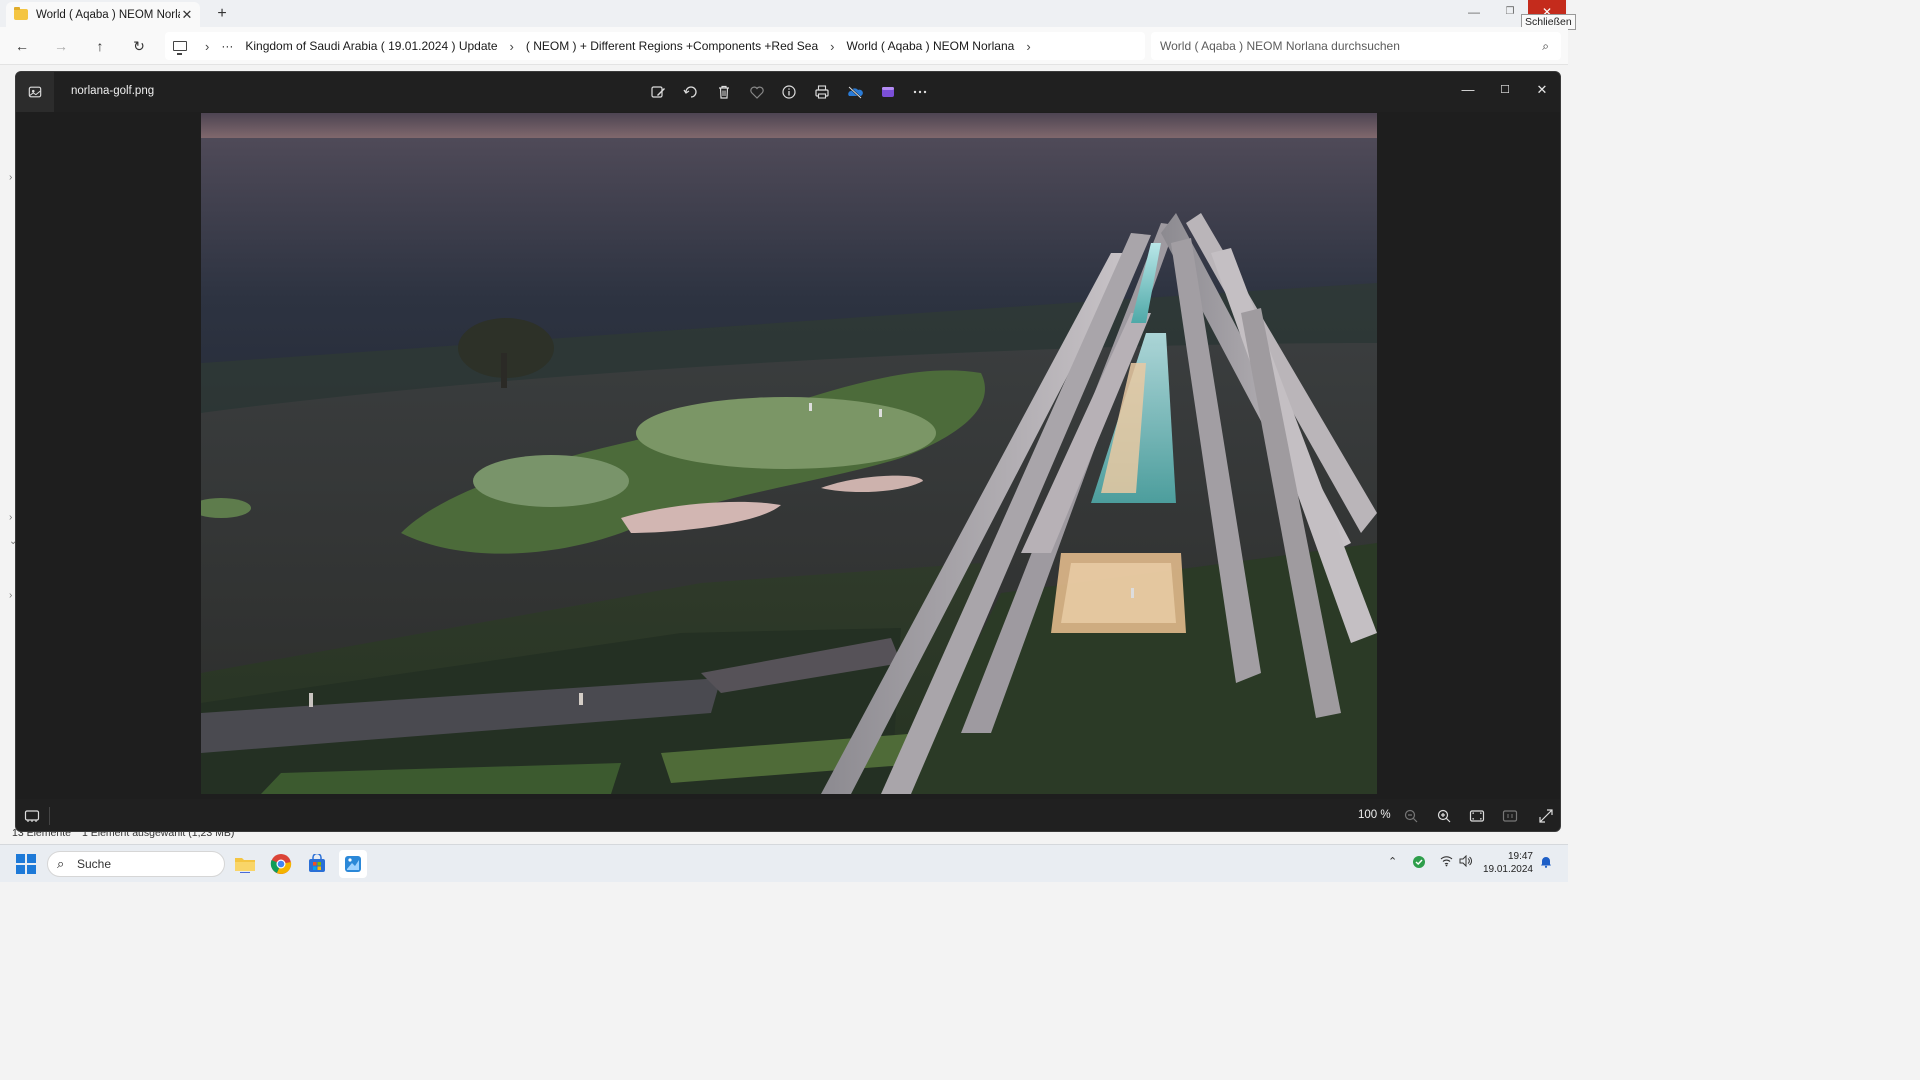 Image resolution: width=1920 pixels, height=1080 pixels. What do you see at coordinates (1468, 90) in the screenshot?
I see `viewer-minimize-button: —` at bounding box center [1468, 90].